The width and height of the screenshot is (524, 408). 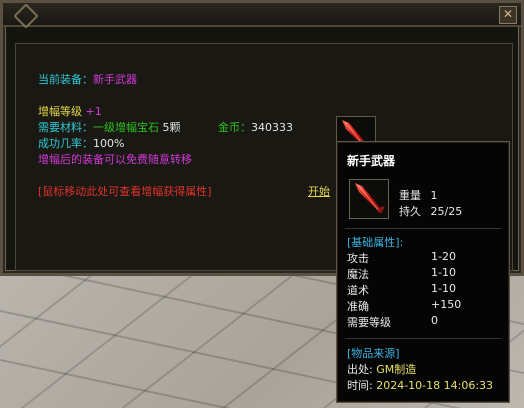 I want to click on stat-row: 需要等级, so click(x=369, y=322).